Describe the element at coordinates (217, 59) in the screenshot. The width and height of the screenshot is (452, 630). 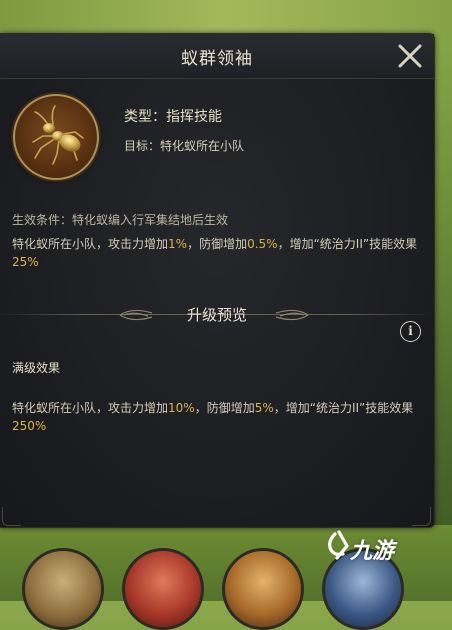
I see `panel-title: 蚁群领袖` at that location.